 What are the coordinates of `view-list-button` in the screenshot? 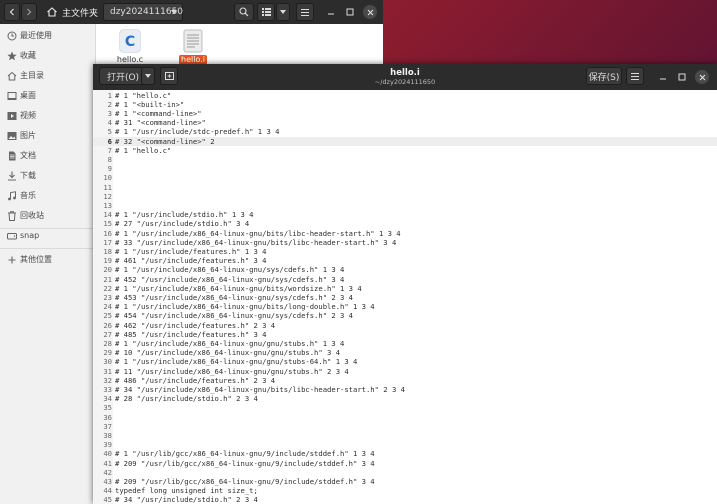 It's located at (266, 12).